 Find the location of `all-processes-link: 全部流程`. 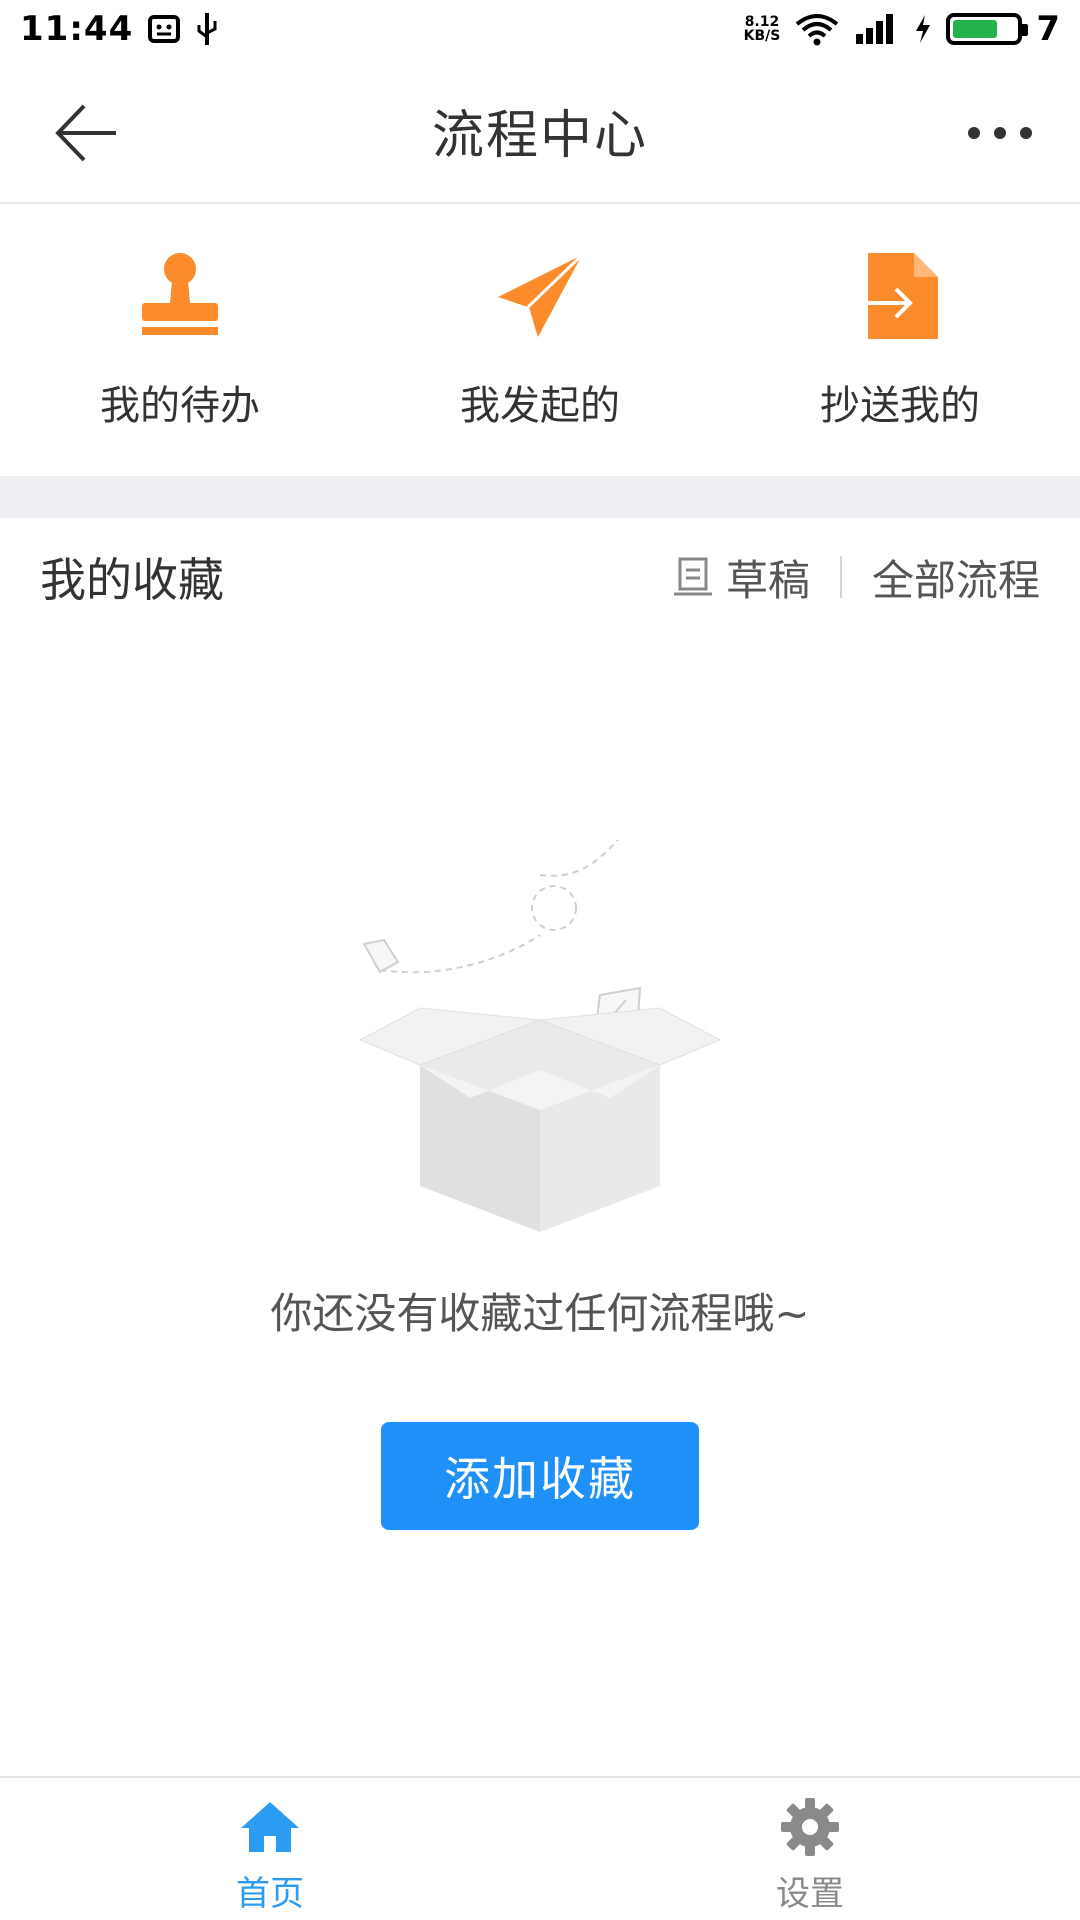

all-processes-link: 全部流程 is located at coordinates (956, 577).